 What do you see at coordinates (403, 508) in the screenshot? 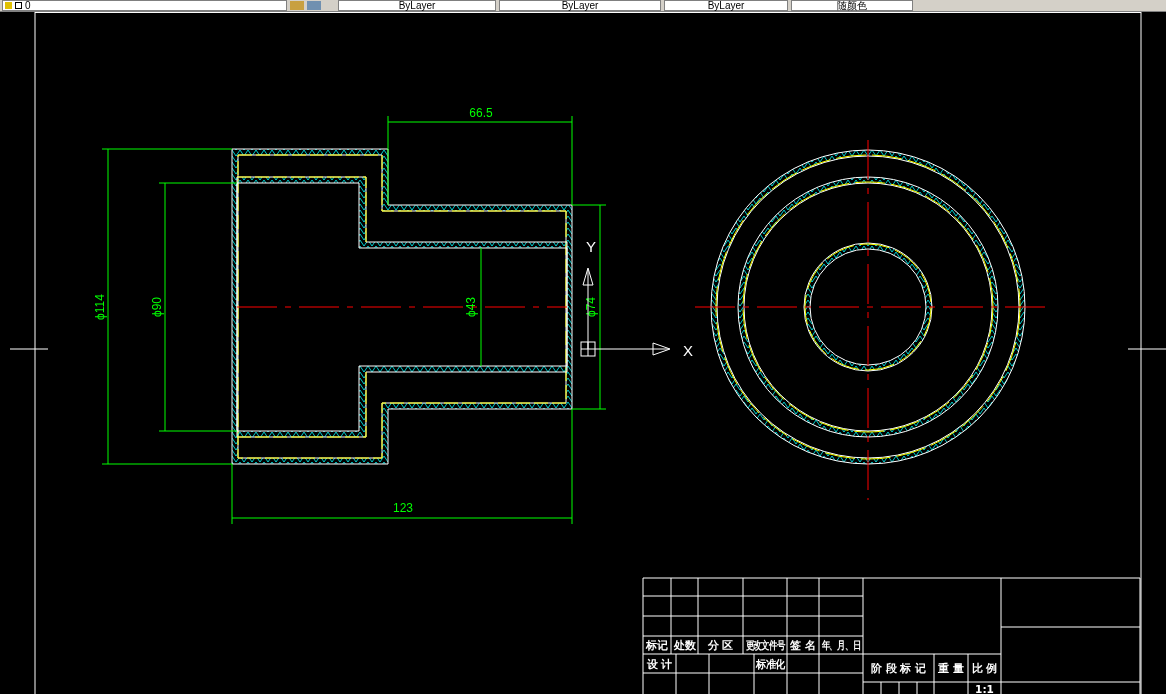
I see `dimension-text: 123` at bounding box center [403, 508].